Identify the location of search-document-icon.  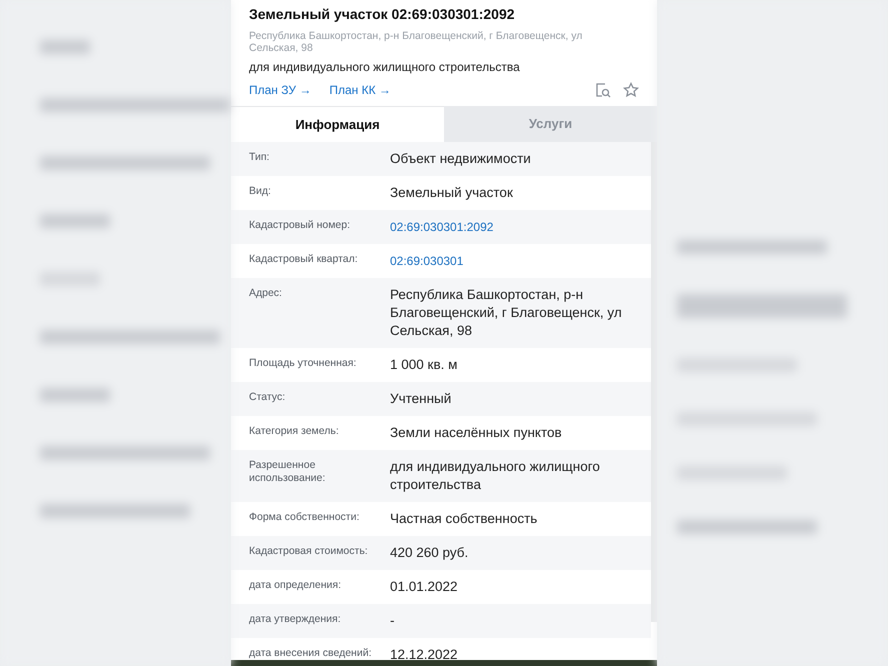
(603, 90).